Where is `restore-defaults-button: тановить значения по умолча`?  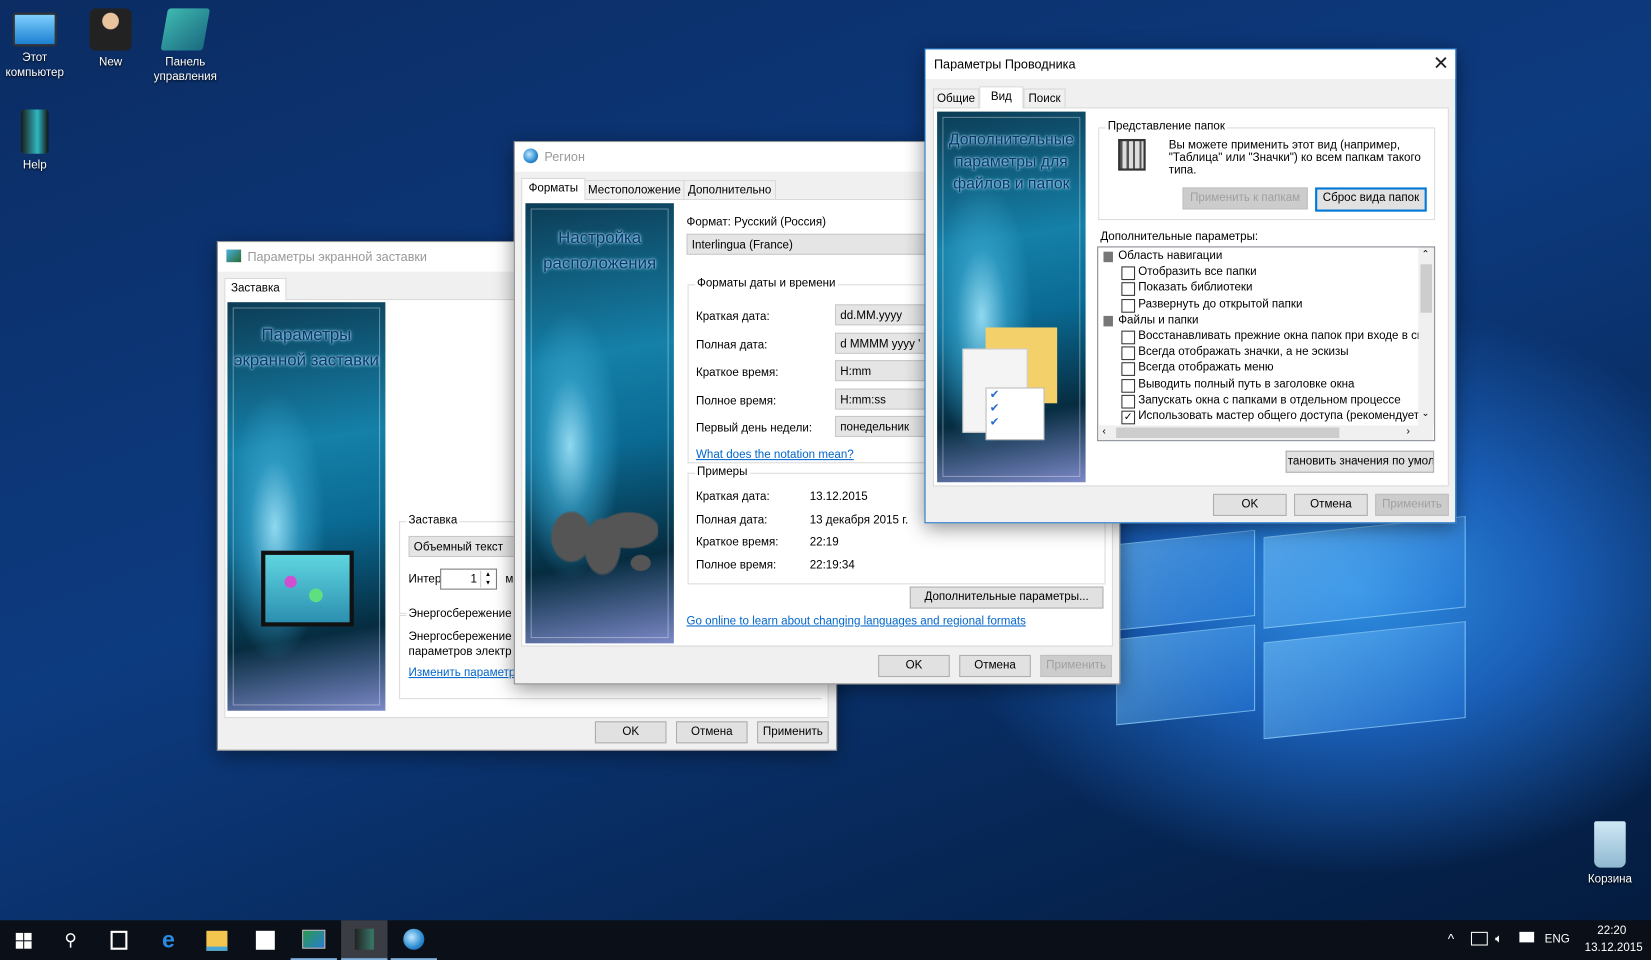
restore-defaults-button: тановить значения по умолча is located at coordinates (1360, 461).